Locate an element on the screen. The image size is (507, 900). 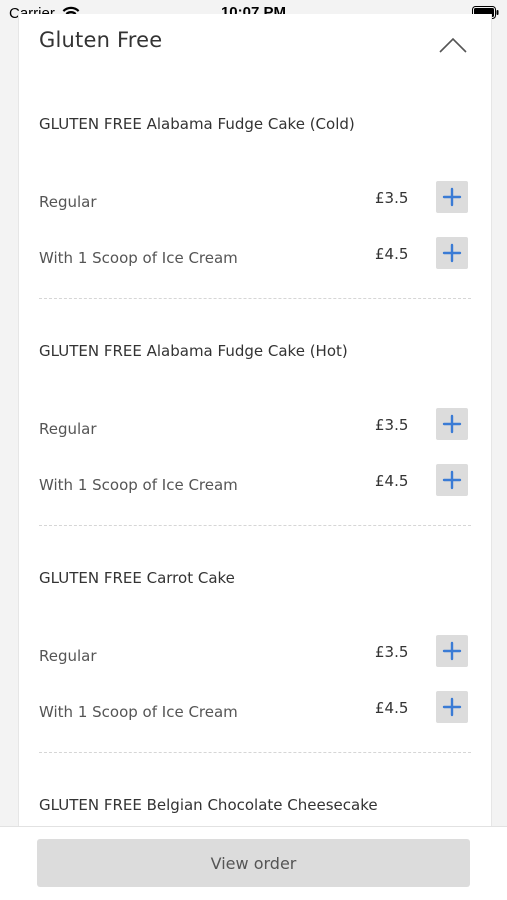
section-title: Gluten Free is located at coordinates (101, 40).